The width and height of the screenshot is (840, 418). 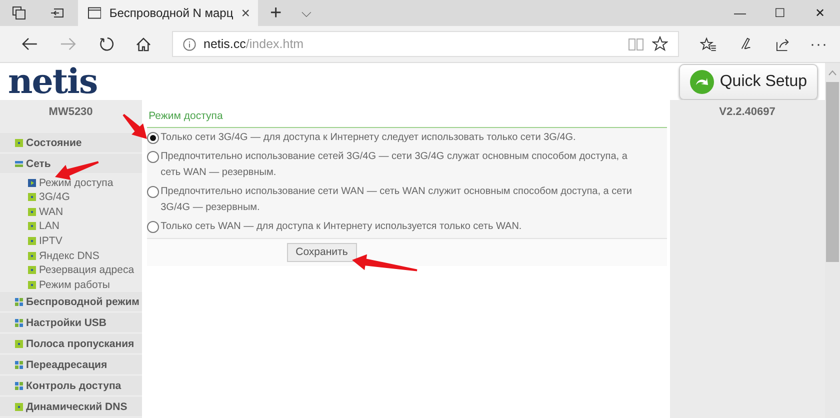 I want to click on option-label: Предпочтительно использование сетей 3G/4G — сети 3G/4G служат основным способом доступа, а сеть WAN — резервным., so click(x=394, y=165).